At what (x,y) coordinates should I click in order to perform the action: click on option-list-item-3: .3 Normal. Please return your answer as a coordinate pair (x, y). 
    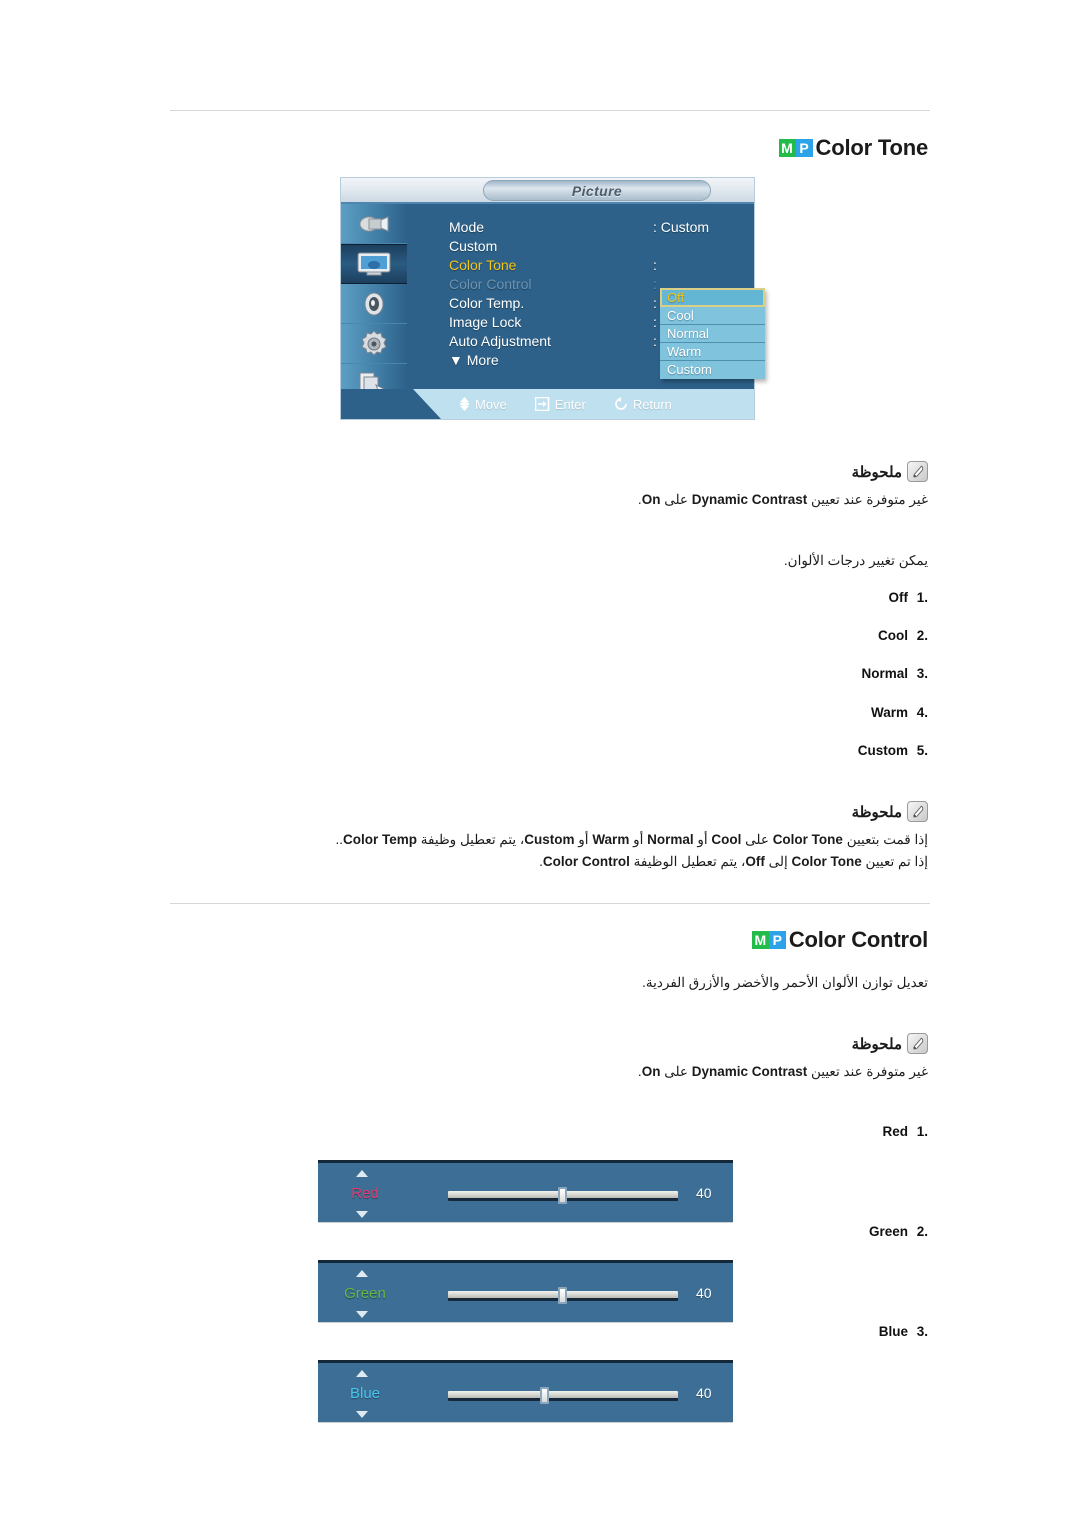
    Looking at the image, I should click on (828, 673).